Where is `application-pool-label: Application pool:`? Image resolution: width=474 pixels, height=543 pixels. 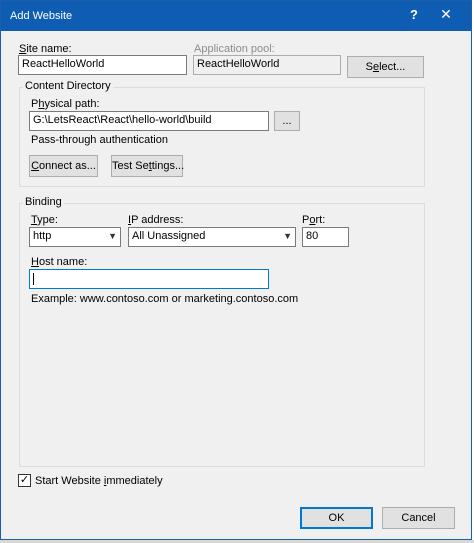
application-pool-label: Application pool: is located at coordinates (234, 49).